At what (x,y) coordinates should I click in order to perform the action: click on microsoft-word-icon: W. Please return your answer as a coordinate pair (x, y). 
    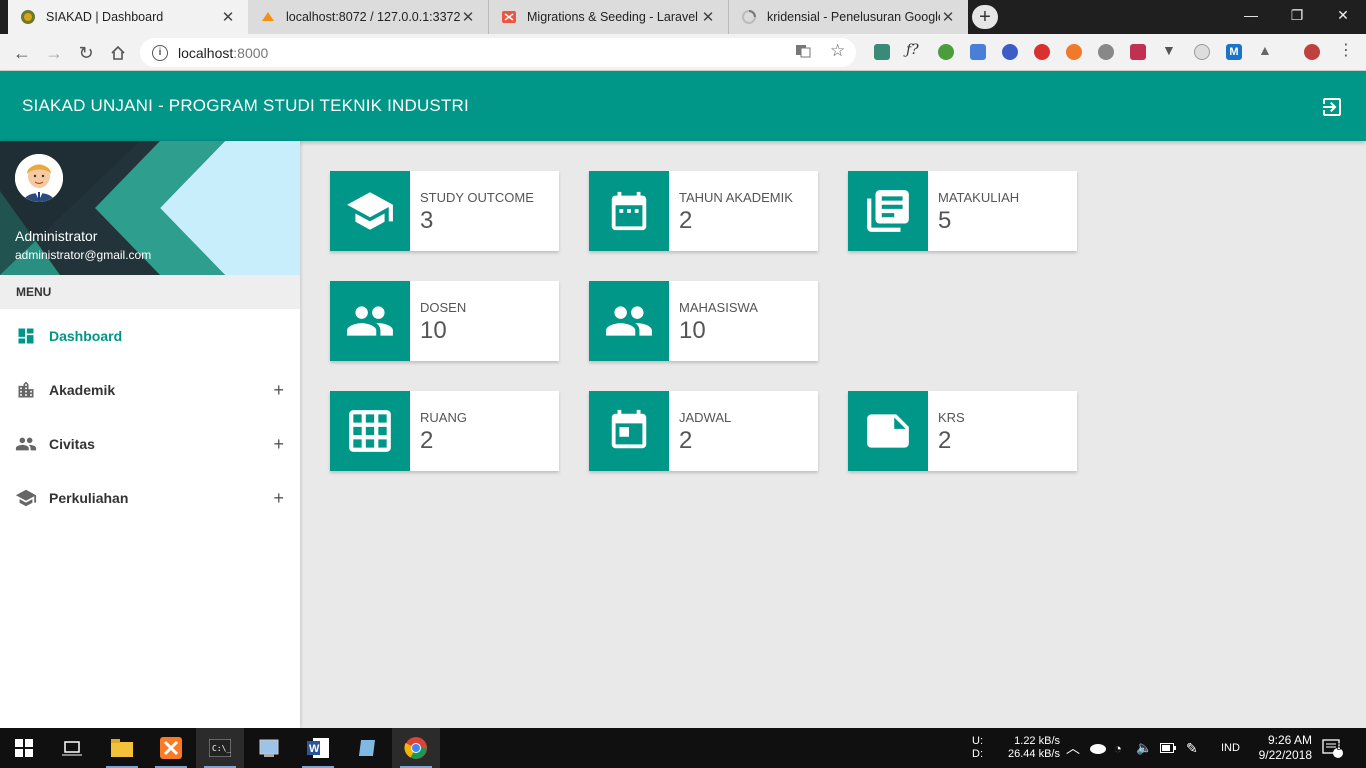
    Looking at the image, I should click on (318, 748).